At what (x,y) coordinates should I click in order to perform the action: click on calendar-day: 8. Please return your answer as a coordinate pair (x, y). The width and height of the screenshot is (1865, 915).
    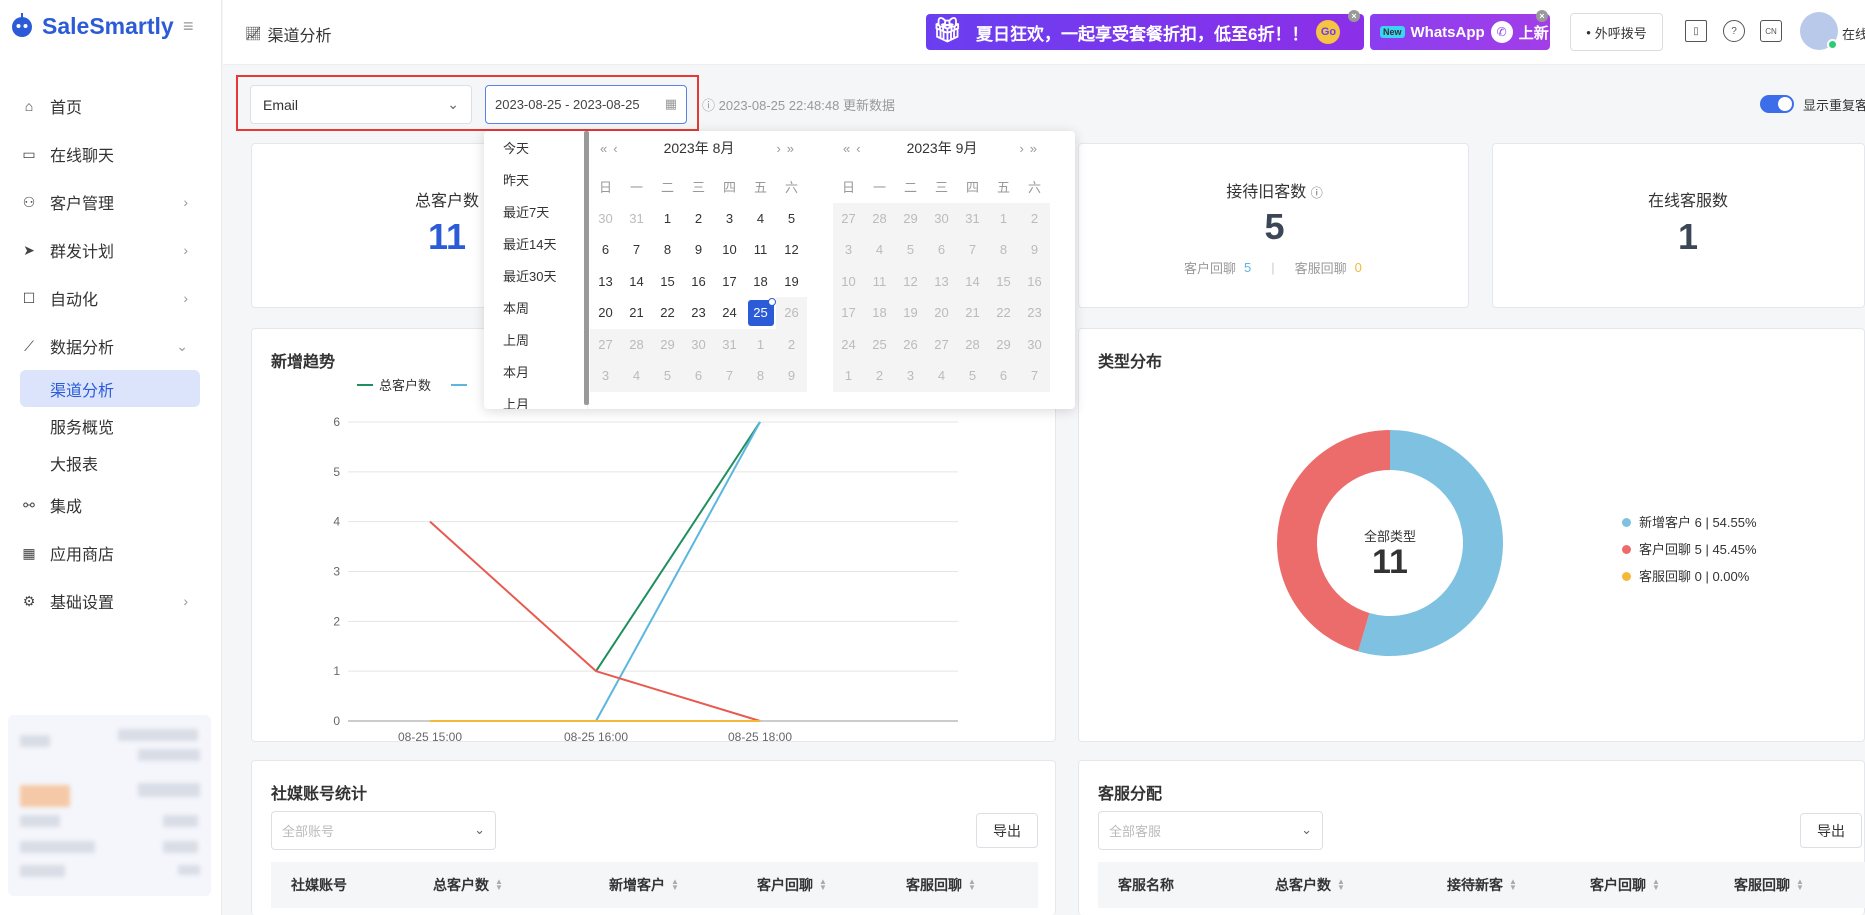
    Looking at the image, I should click on (667, 250).